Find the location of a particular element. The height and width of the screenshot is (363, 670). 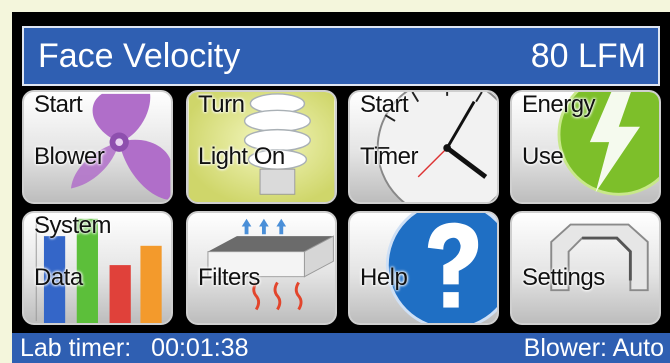

help-button: Help is located at coordinates (423, 268).